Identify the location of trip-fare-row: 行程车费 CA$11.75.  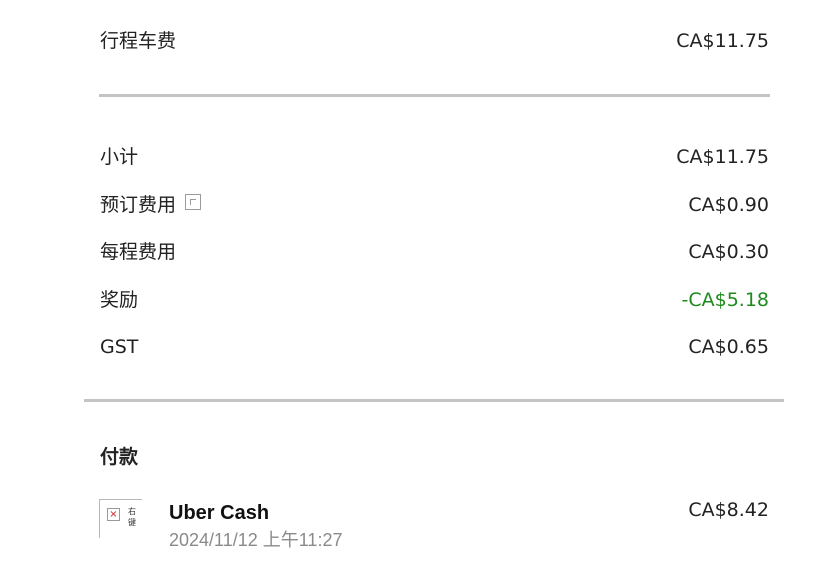
(434, 41).